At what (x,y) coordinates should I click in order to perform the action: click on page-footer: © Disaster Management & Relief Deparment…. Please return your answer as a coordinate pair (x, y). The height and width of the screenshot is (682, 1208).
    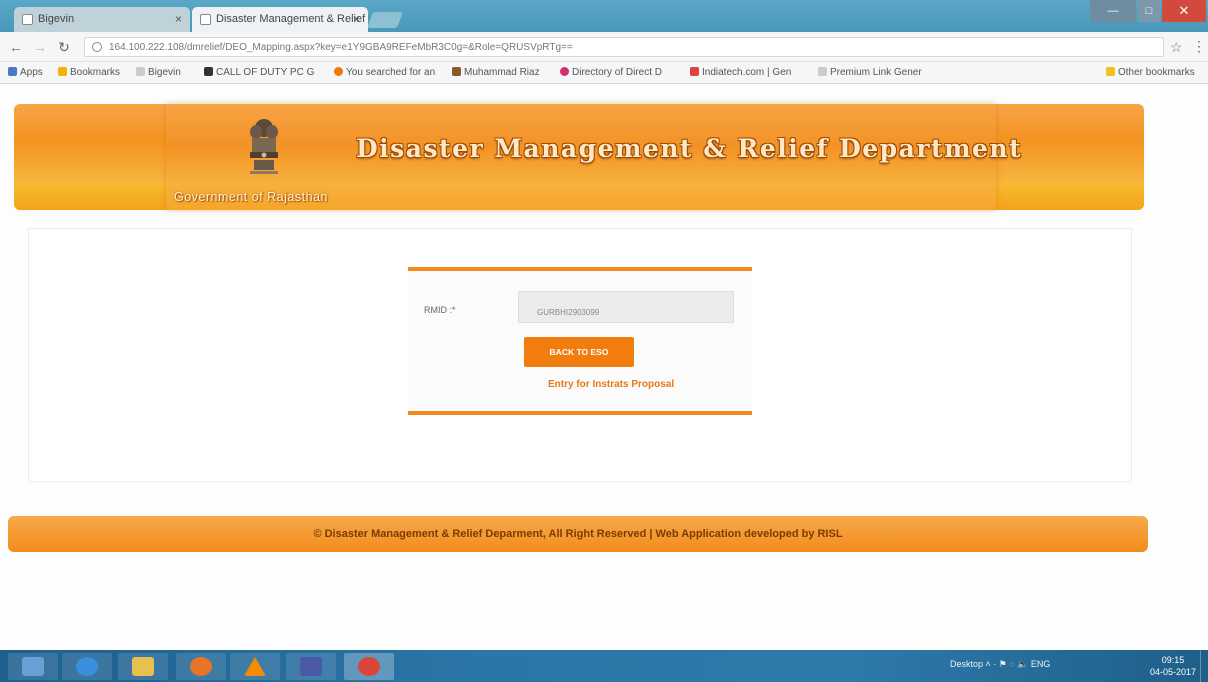
    Looking at the image, I should click on (578, 534).